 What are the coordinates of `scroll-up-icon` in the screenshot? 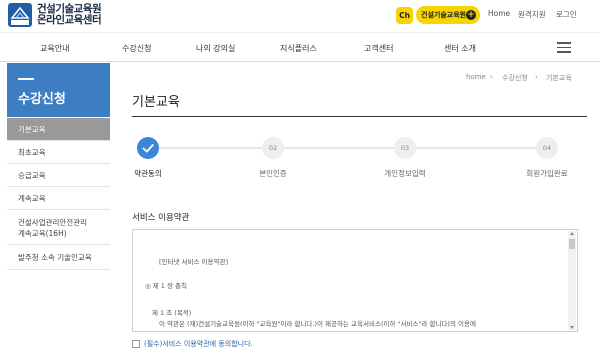 It's located at (572, 233).